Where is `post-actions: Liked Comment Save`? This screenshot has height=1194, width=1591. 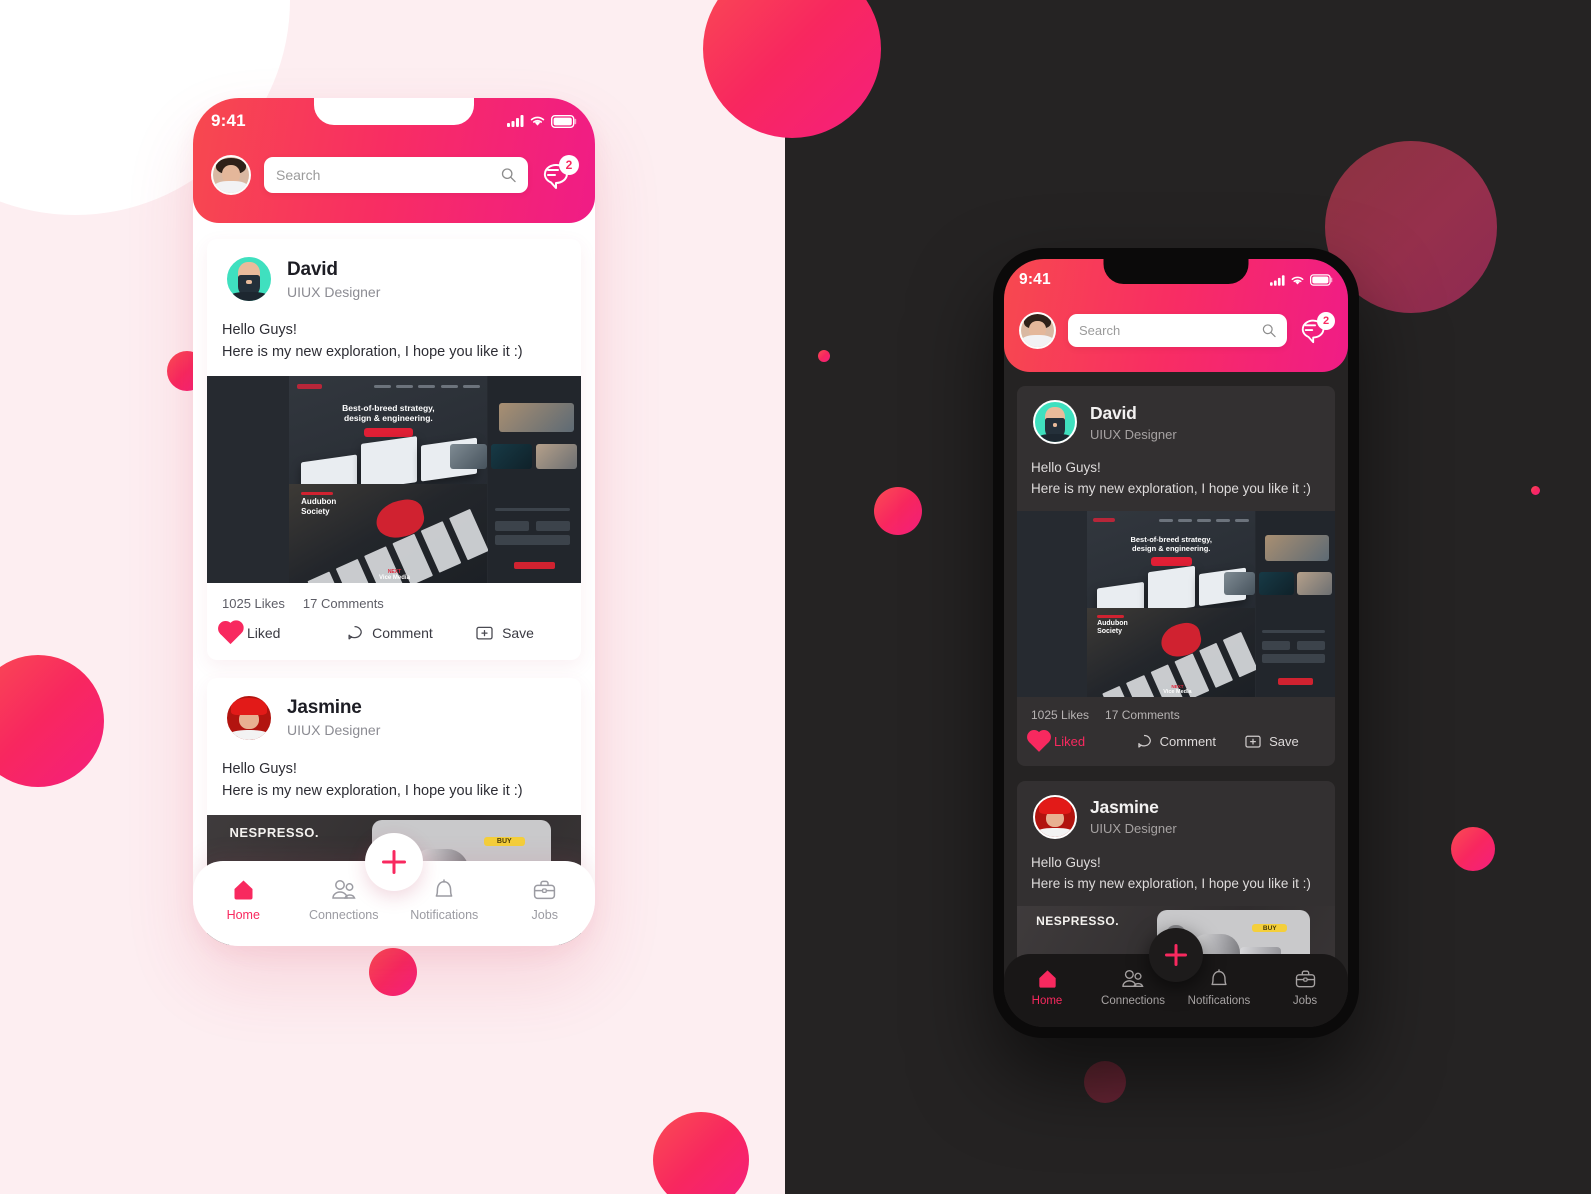
post-actions: Liked Comment Save is located at coordinates (394, 637).